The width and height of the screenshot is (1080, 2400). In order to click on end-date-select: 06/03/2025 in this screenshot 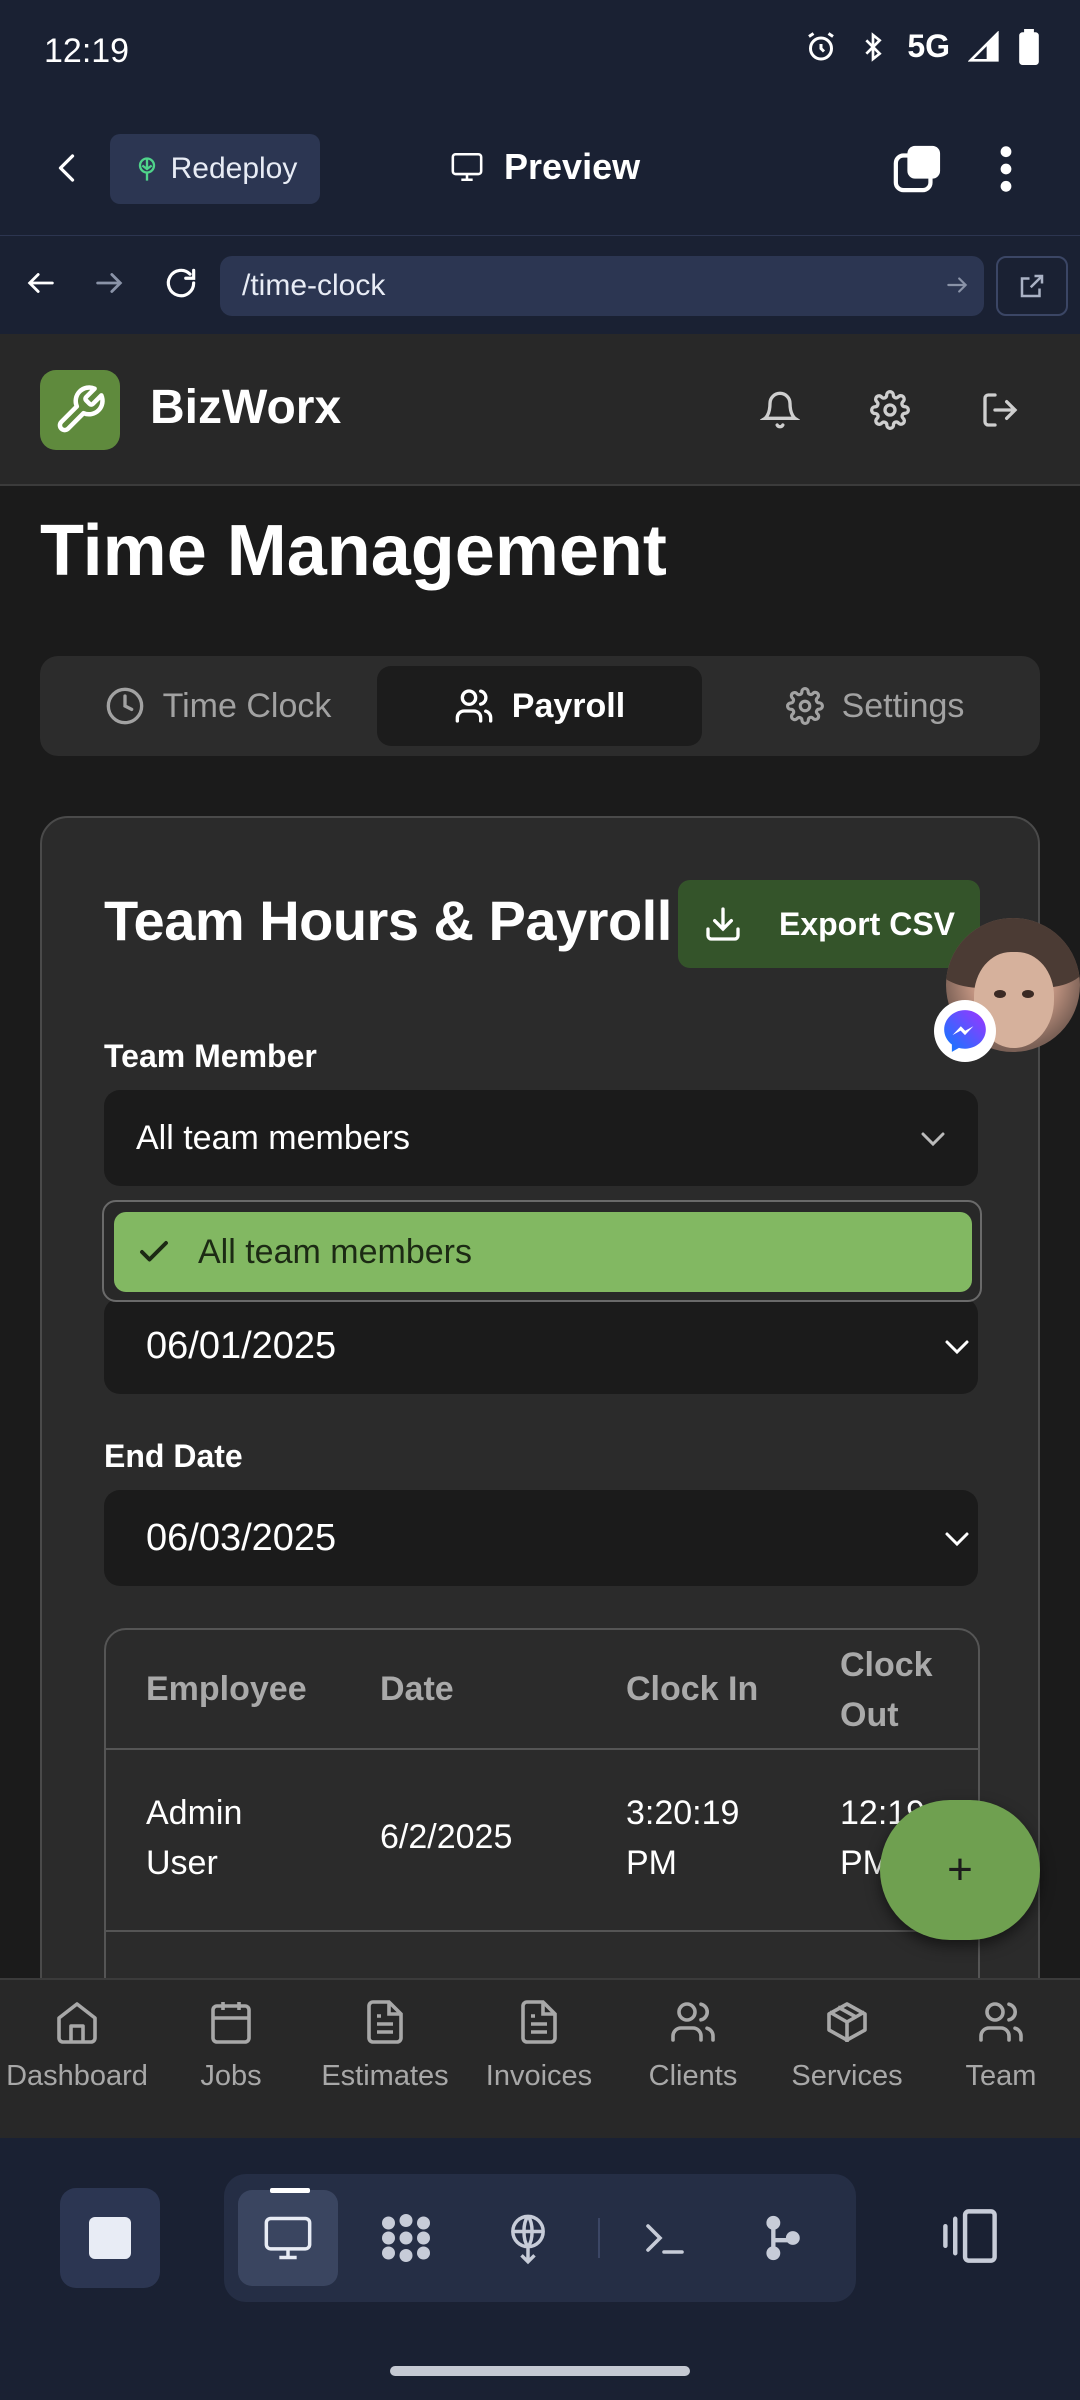, I will do `click(541, 1538)`.